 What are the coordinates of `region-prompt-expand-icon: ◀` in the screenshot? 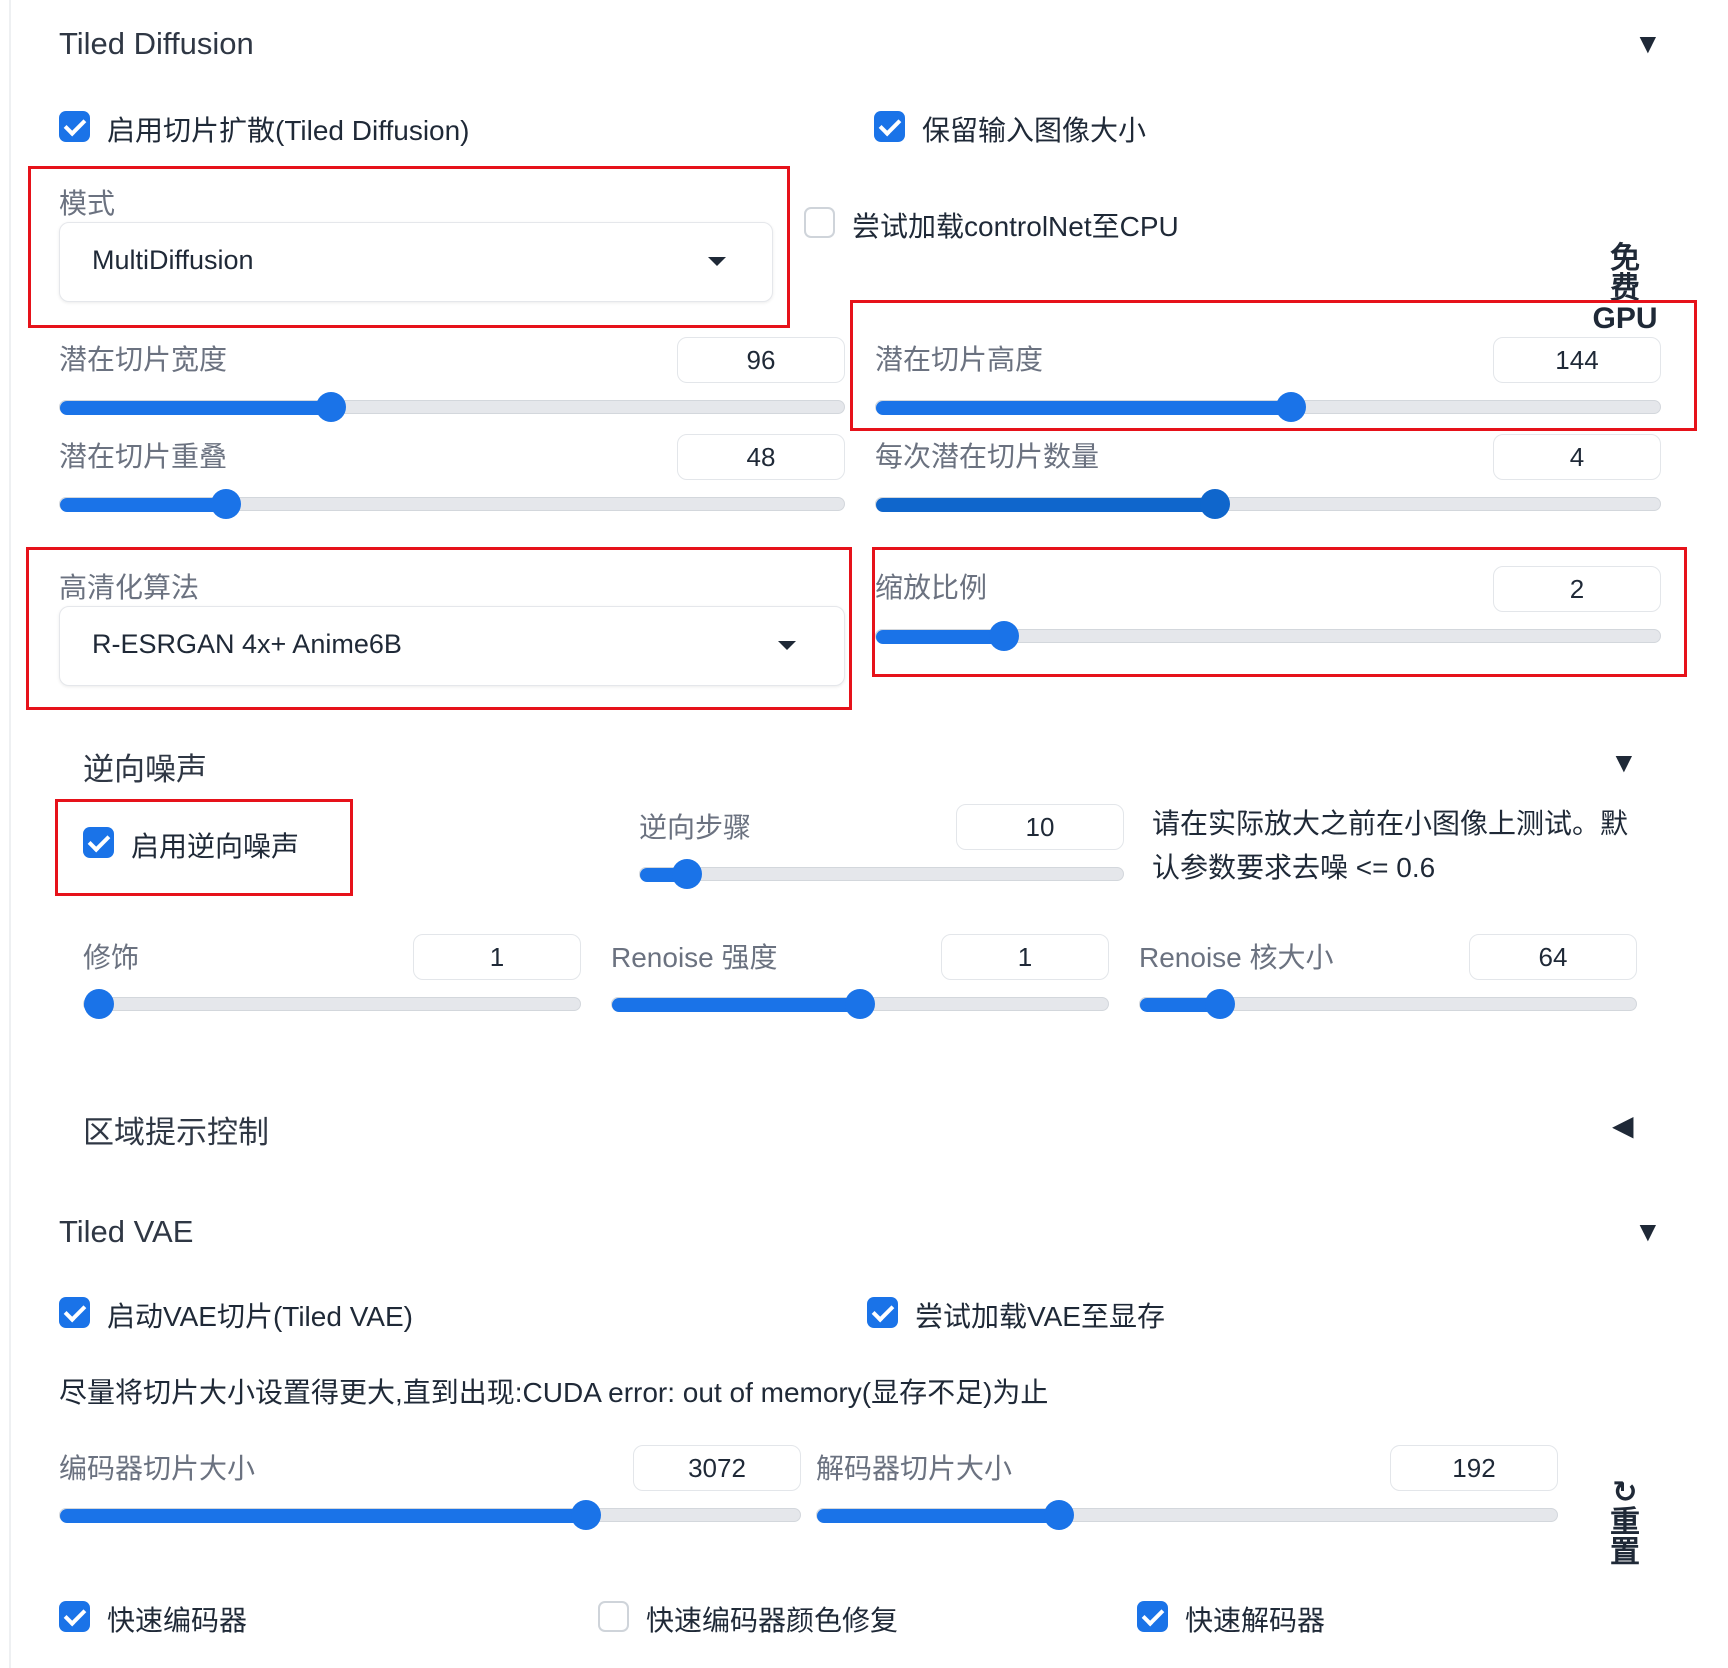 It's located at (1623, 1126).